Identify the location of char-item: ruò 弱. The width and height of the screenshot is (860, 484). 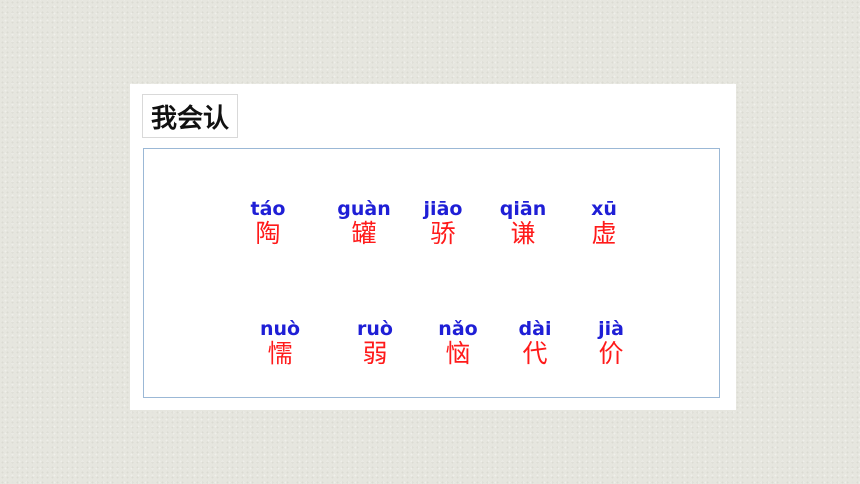
(375, 343).